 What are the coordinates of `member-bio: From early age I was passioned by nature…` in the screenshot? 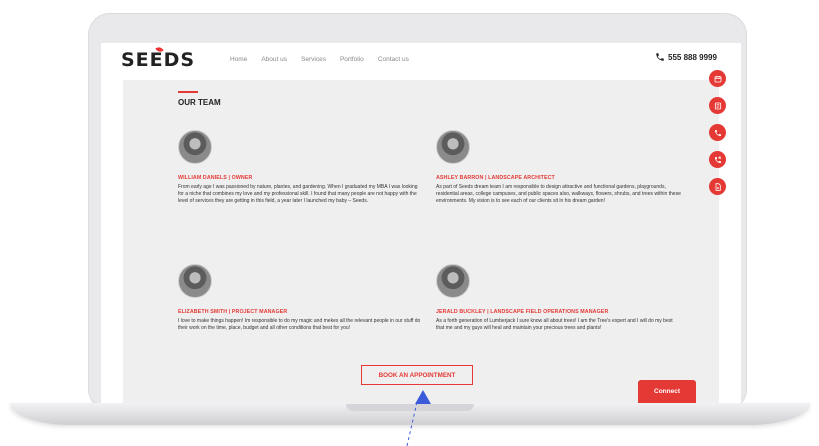 It's located at (298, 194).